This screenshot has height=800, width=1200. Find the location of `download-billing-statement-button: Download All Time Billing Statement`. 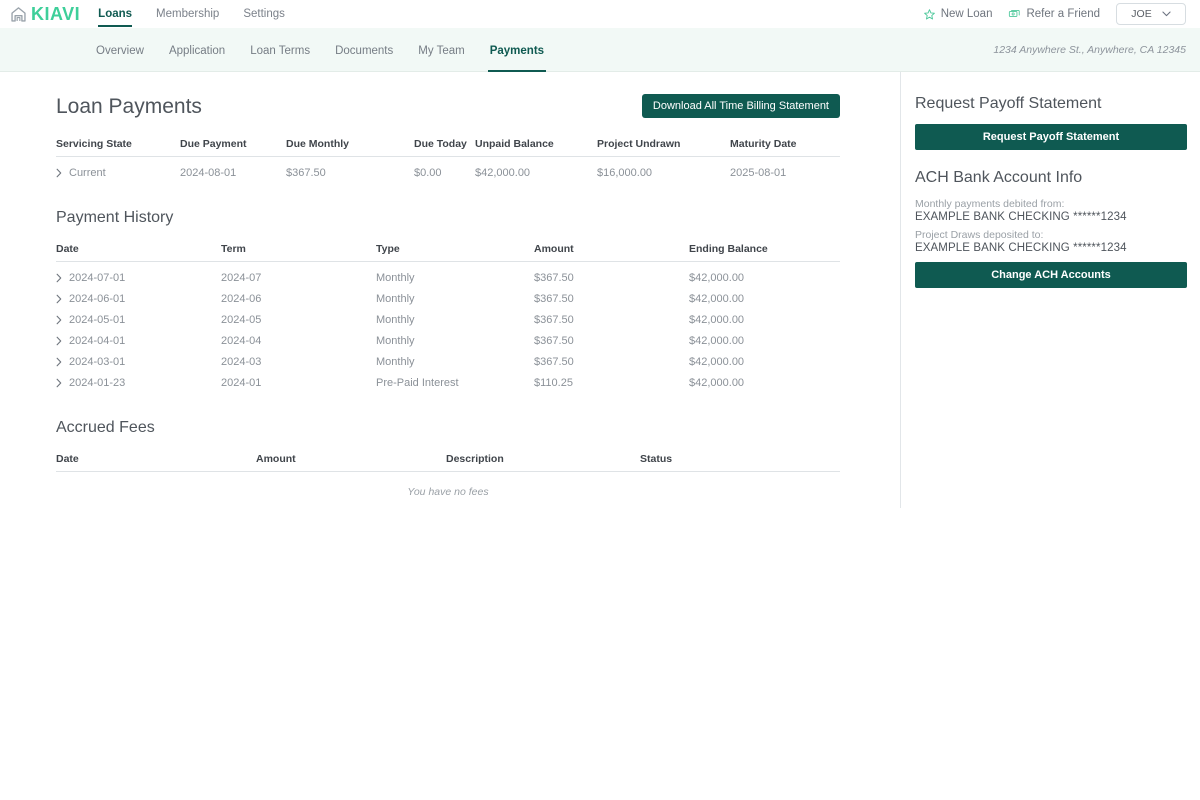

download-billing-statement-button: Download All Time Billing Statement is located at coordinates (740, 106).